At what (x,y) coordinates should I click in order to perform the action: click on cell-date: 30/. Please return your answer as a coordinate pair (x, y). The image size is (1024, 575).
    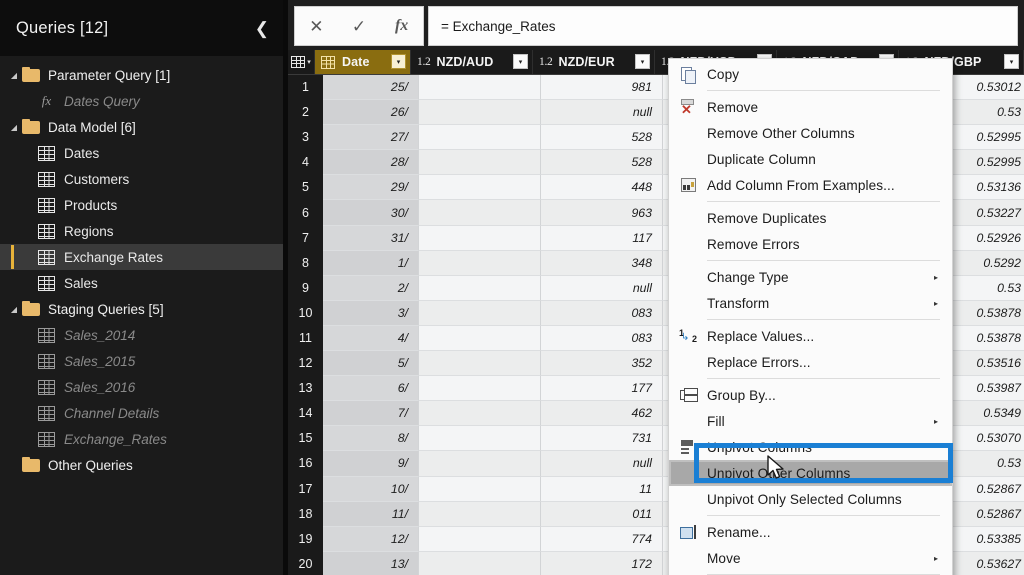
    Looking at the image, I should click on (371, 213).